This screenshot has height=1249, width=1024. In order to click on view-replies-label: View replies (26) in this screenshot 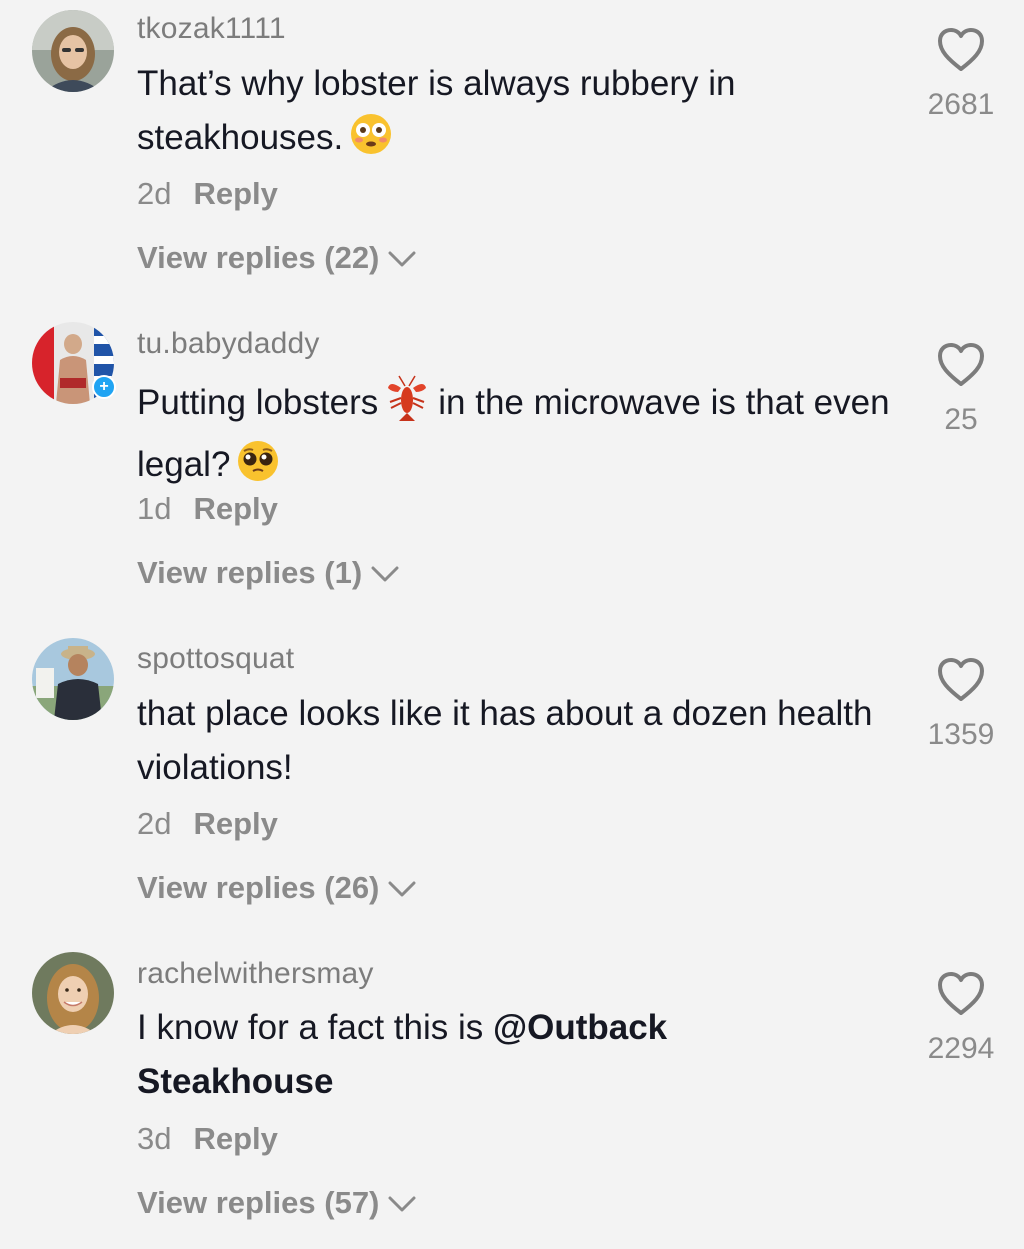, I will do `click(258, 887)`.